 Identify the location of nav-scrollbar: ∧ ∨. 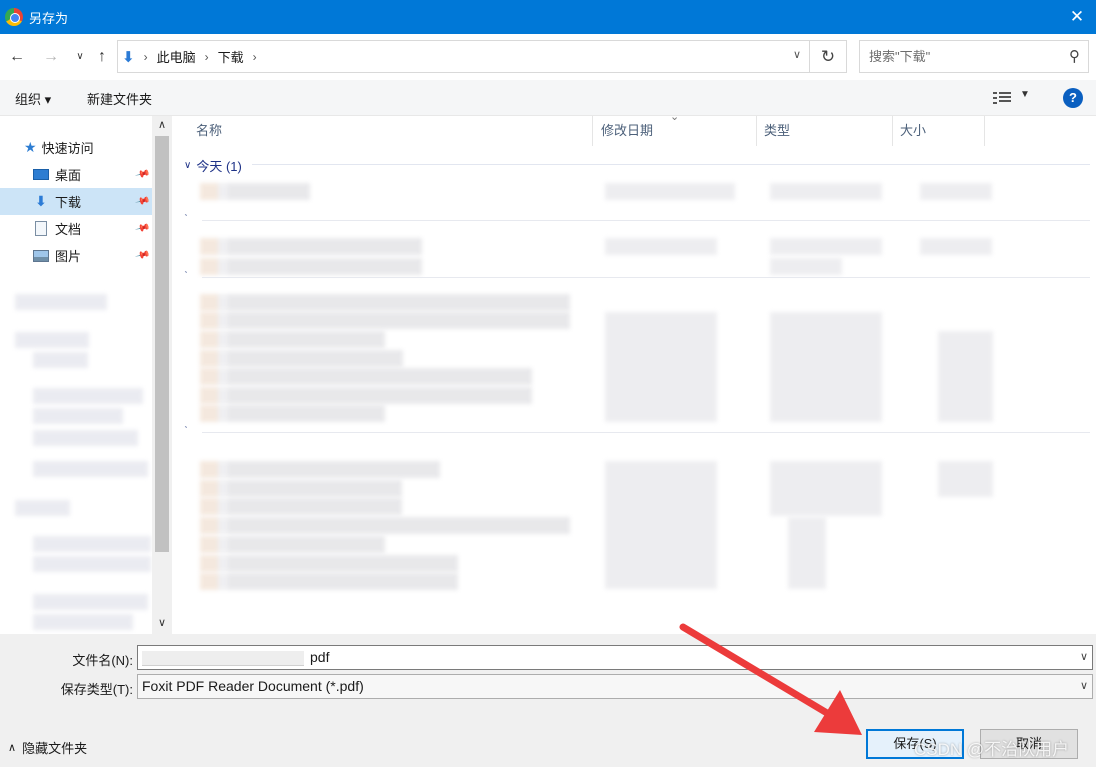
(162, 375).